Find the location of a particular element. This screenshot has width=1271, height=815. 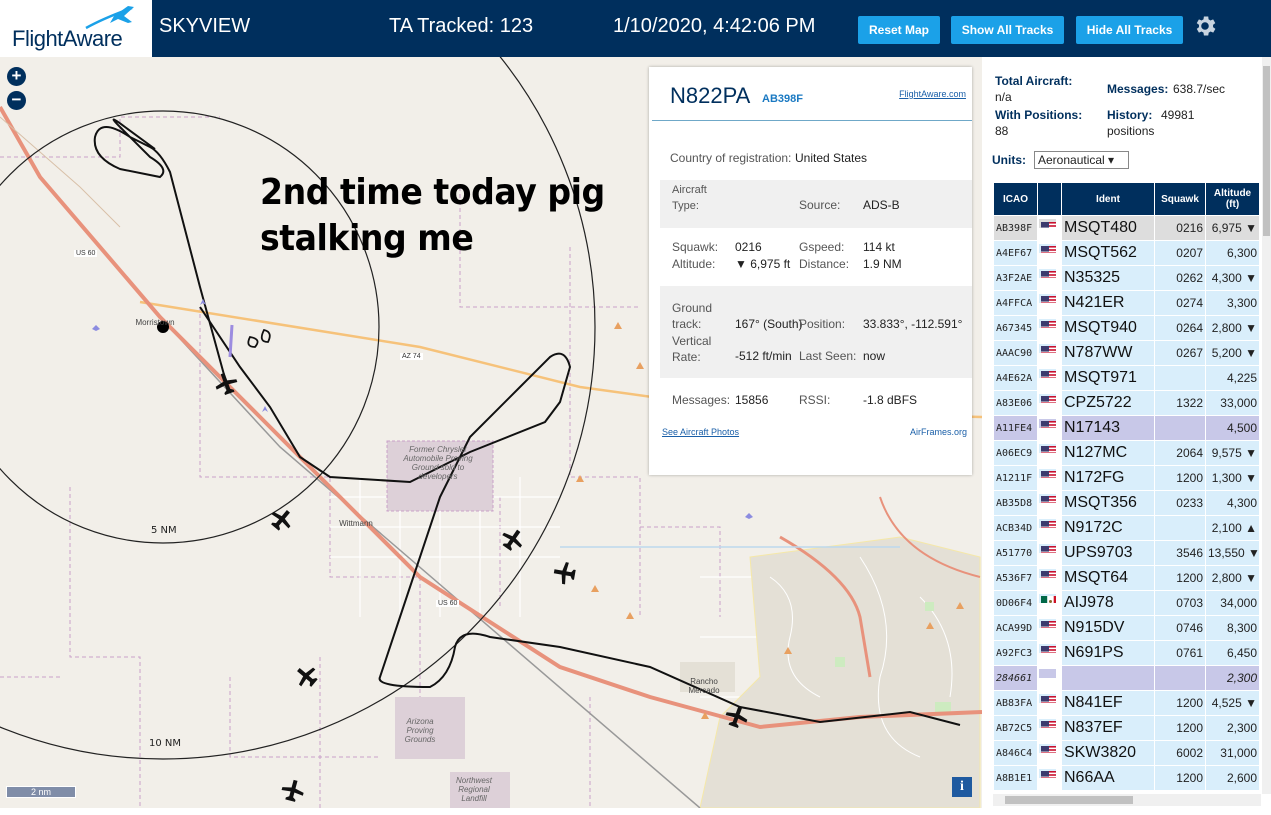

cell-altitude: 33,000 is located at coordinates (1232, 403).